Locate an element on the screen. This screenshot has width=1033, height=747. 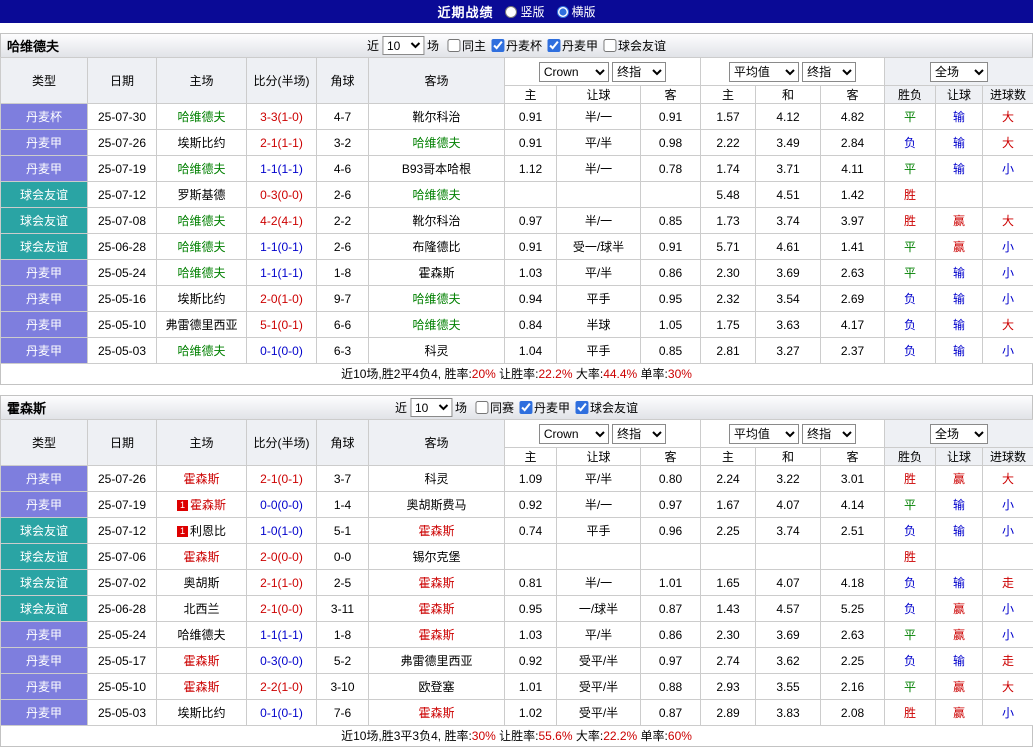
home-odds-cell: 0.91 is located at coordinates (531, 117).